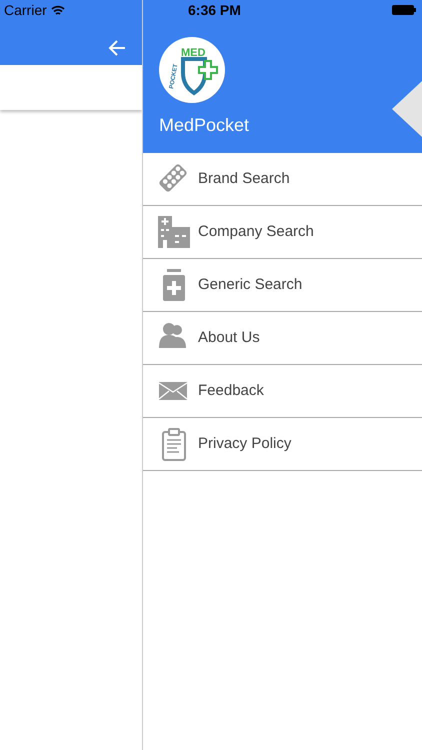  Describe the element at coordinates (117, 48) in the screenshot. I see `back-arrow-icon` at that location.